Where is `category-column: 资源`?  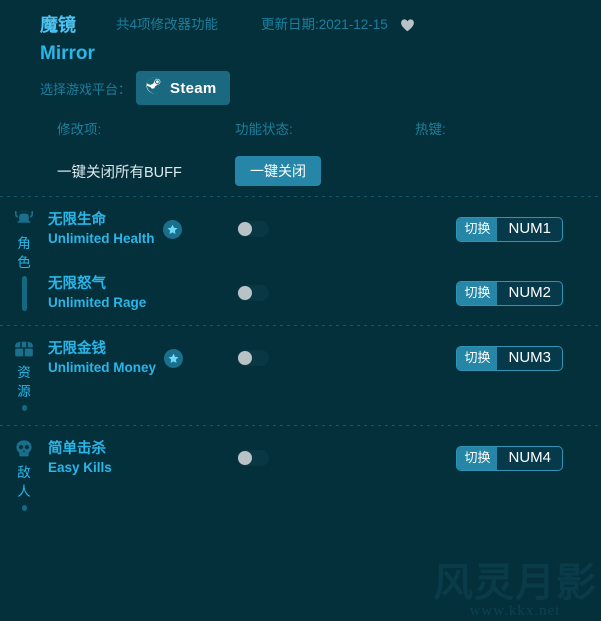 category-column: 资源 is located at coordinates (24, 375).